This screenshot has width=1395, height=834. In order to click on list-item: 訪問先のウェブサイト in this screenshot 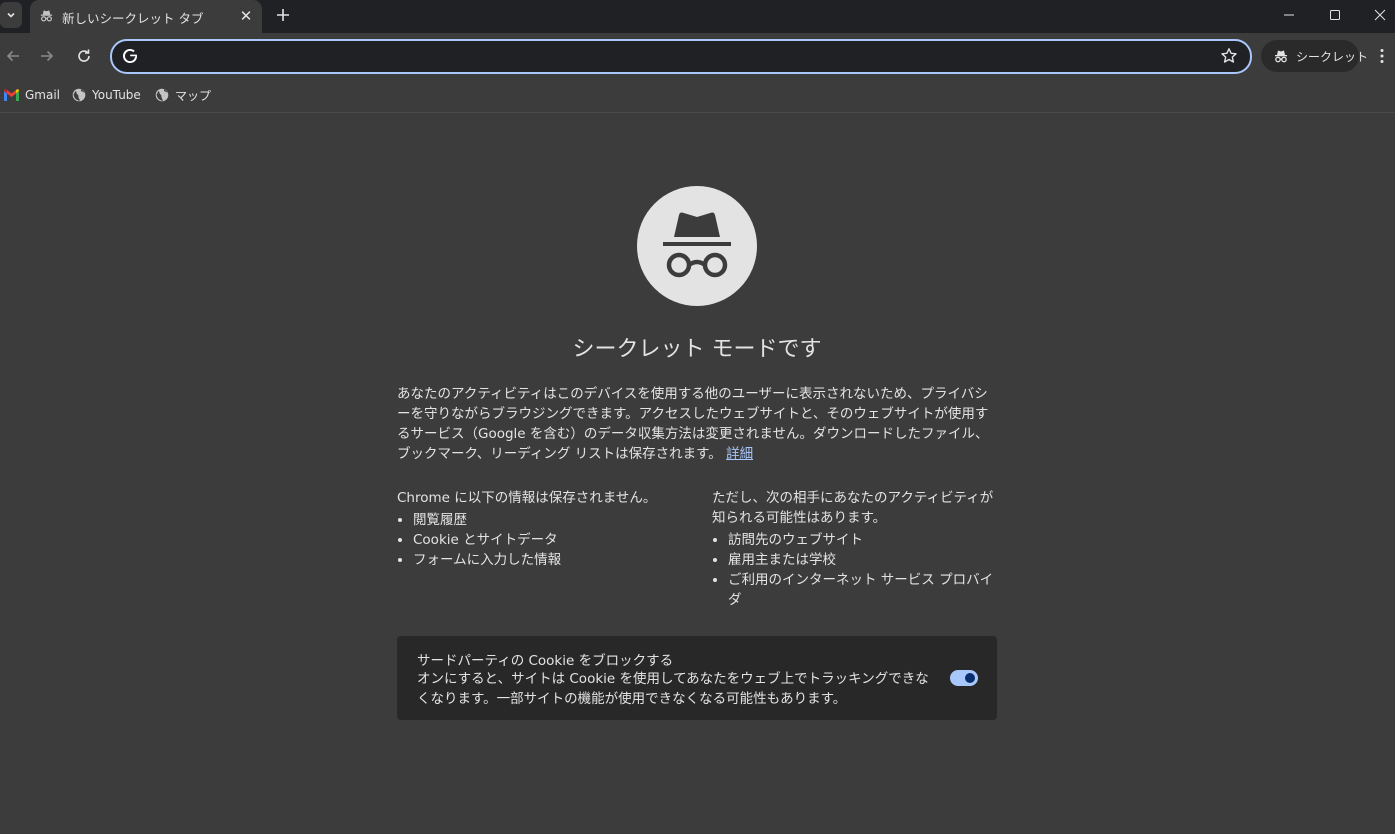, I will do `click(862, 540)`.